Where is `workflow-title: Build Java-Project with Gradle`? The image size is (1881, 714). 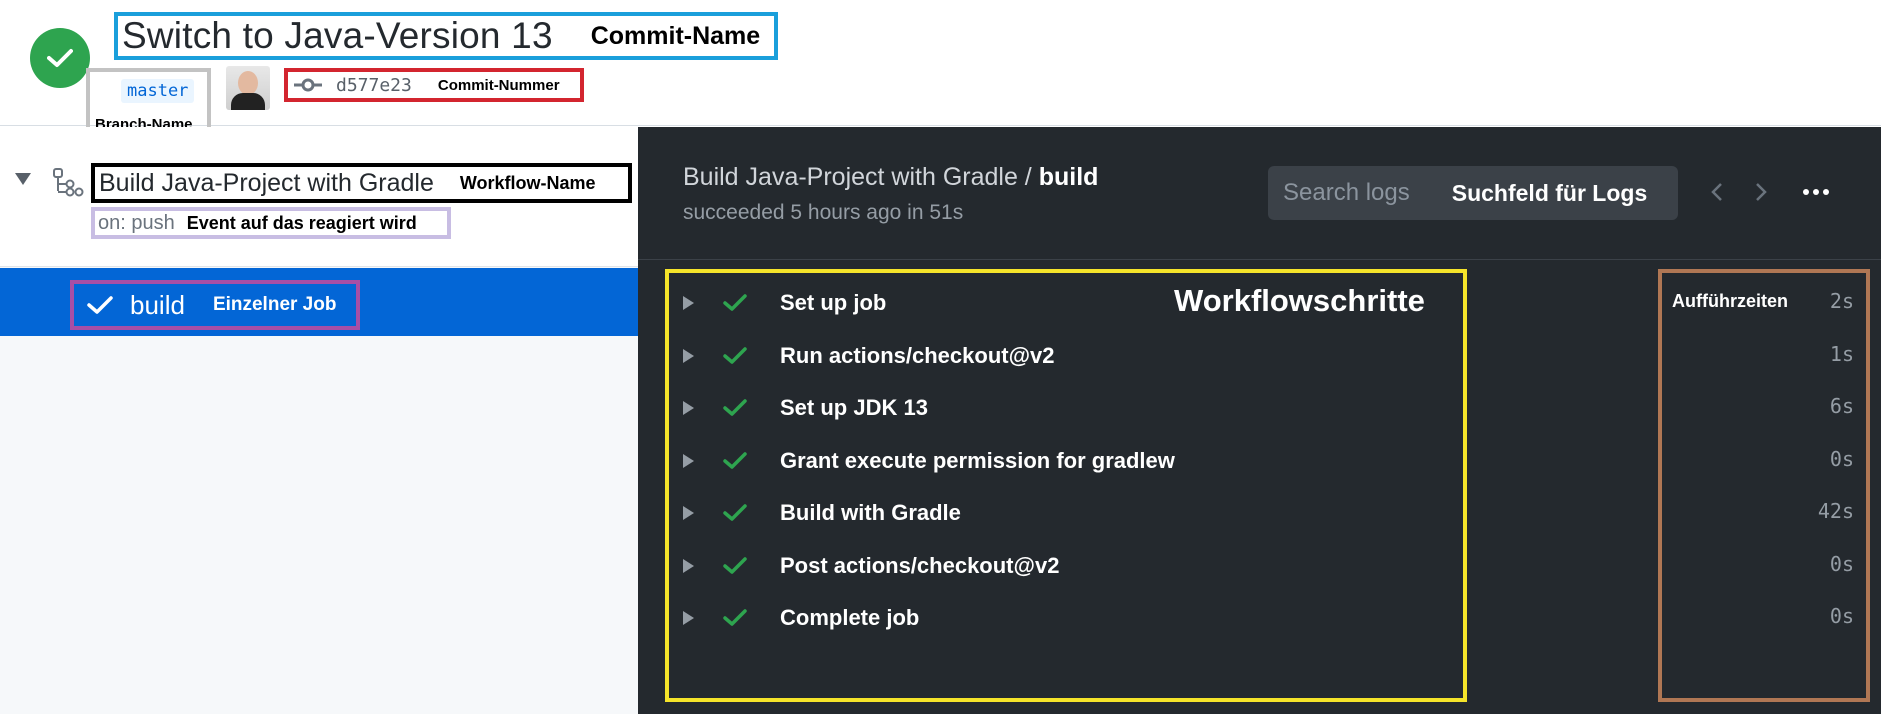
workflow-title: Build Java-Project with Gradle is located at coordinates (266, 183).